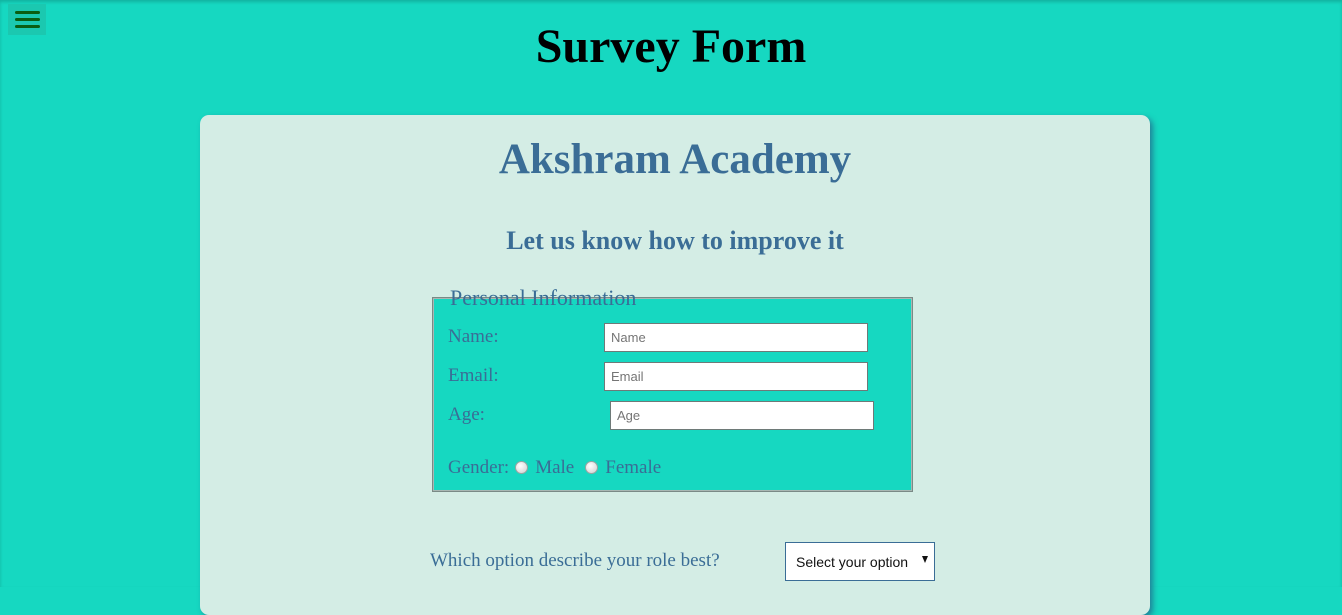 The width and height of the screenshot is (1342, 615). I want to click on female-label: Female, so click(633, 467).